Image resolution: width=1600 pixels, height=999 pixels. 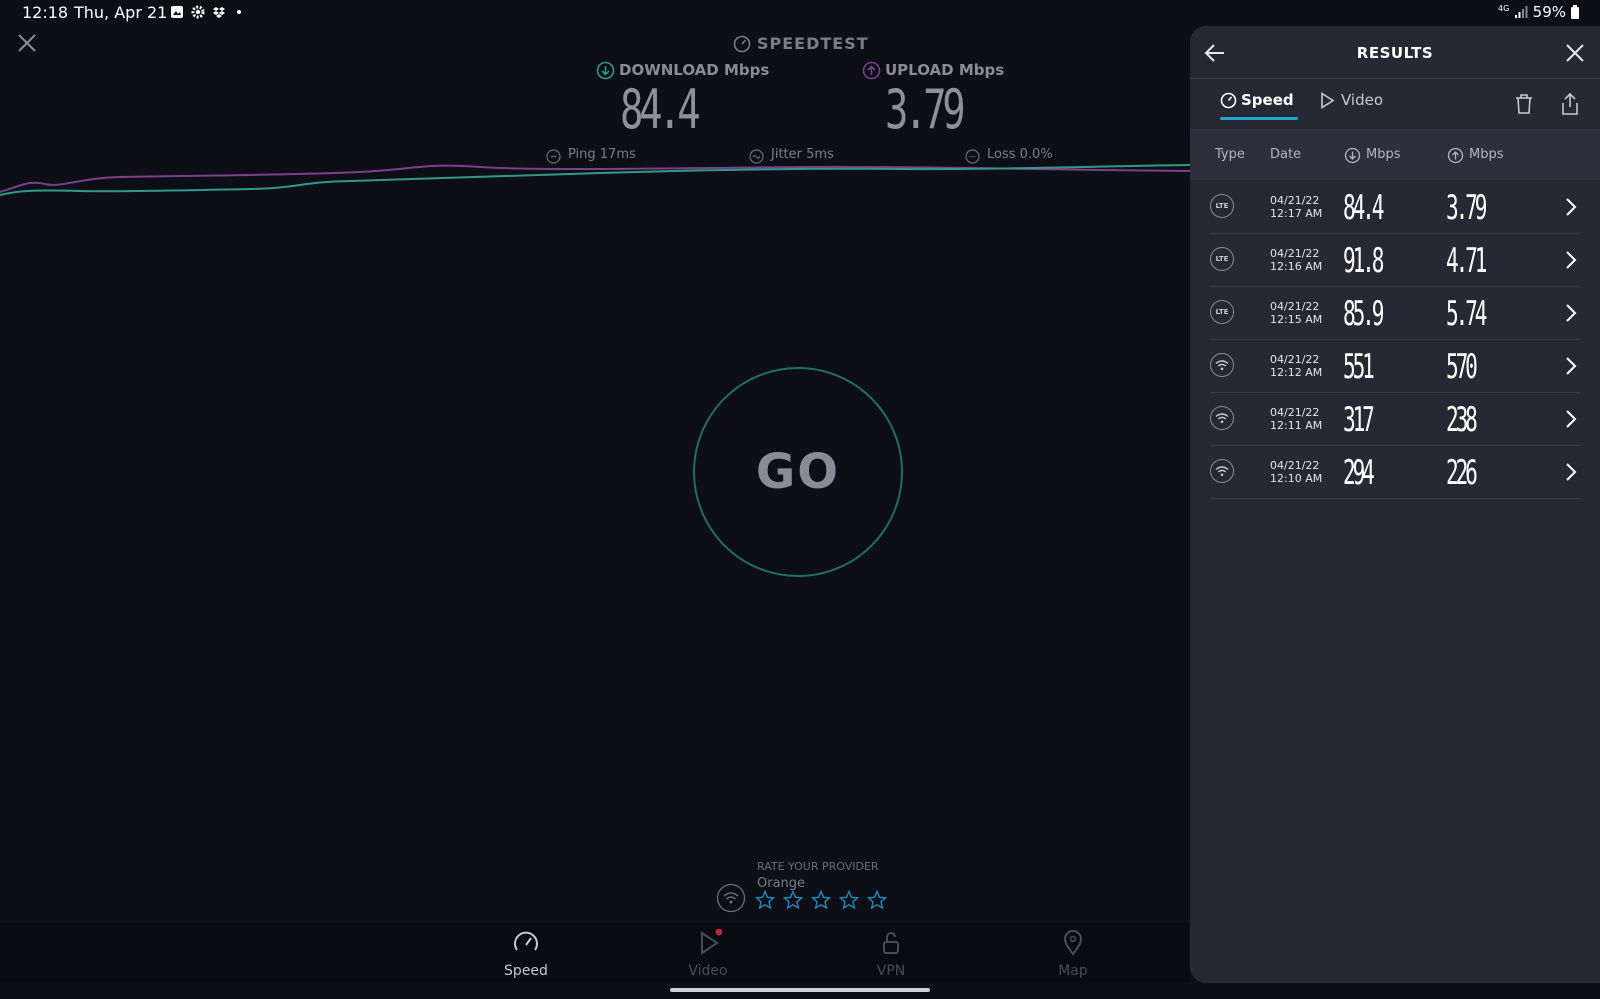 I want to click on upload-graph-line, so click(x=595, y=178).